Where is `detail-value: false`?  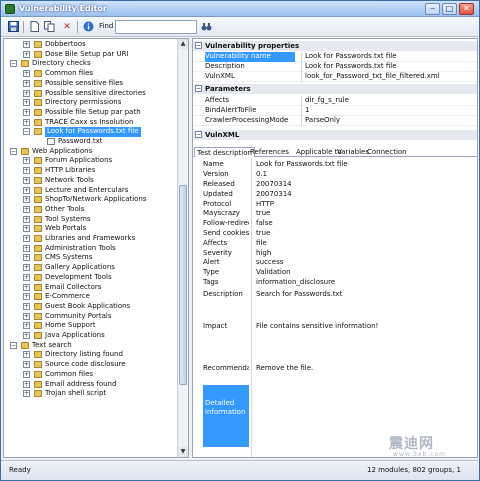 detail-value: false is located at coordinates (362, 223).